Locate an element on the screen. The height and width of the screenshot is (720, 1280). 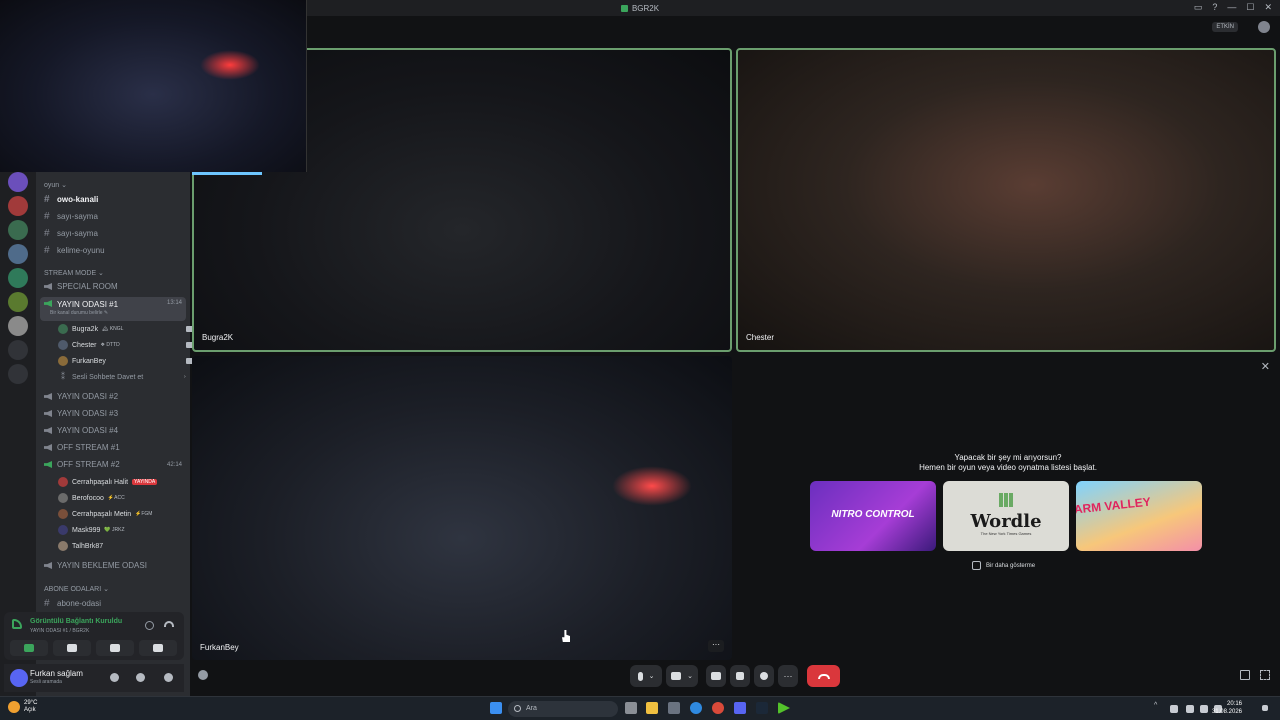
taskbar-search: Ara is located at coordinates (563, 709).